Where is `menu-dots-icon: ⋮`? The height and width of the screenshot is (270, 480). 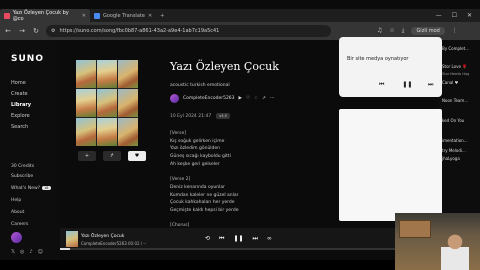 menu-dots-icon: ⋮ is located at coordinates (455, 31).